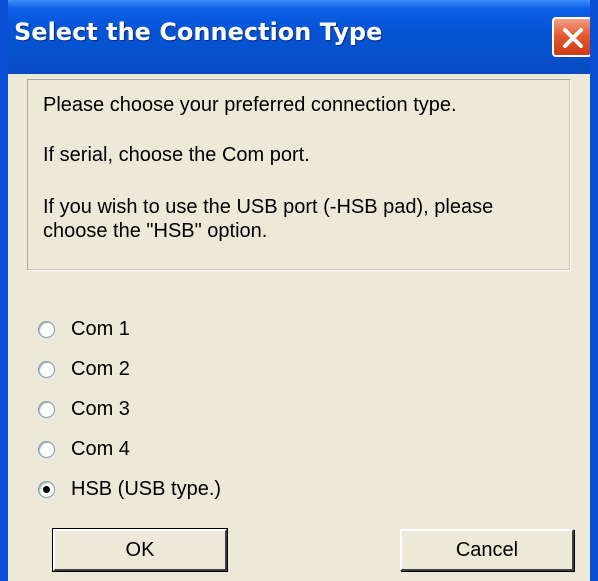 The image size is (598, 581). Describe the element at coordinates (100, 448) in the screenshot. I see `radio-label: Com 4` at that location.